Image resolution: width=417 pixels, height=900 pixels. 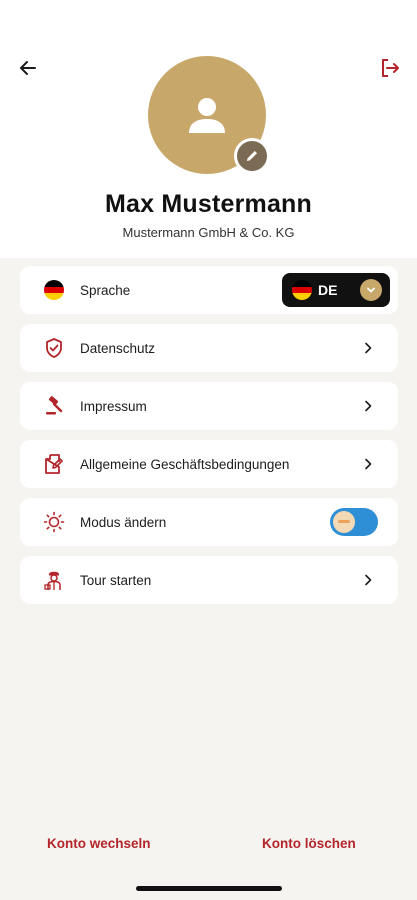 I want to click on company-name: Mustermann GmbH & Co. KG, so click(x=208, y=232).